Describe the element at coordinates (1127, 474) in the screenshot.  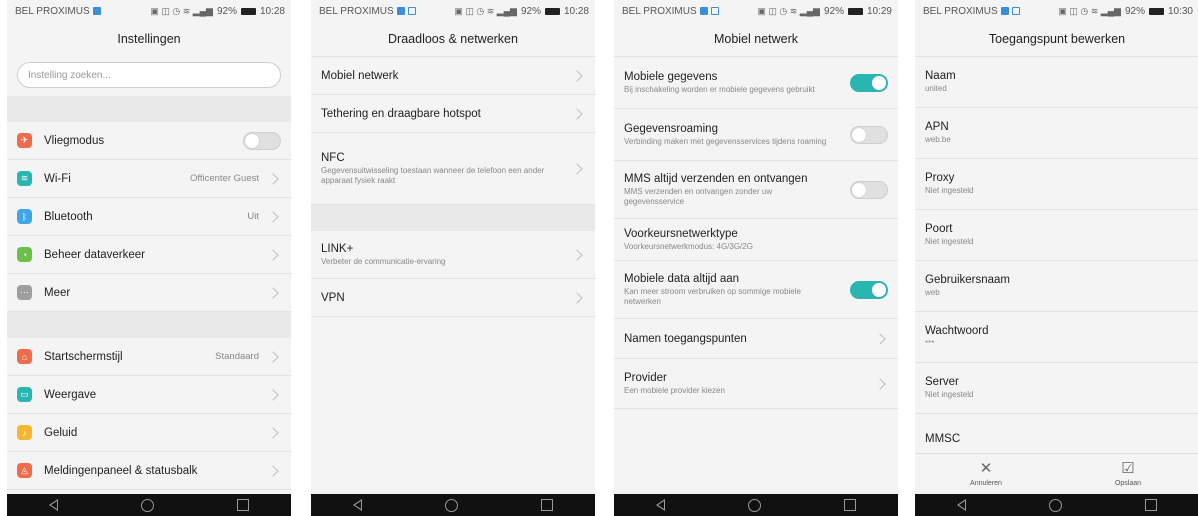
I see `save-button: ☑ Opslaan` at that location.